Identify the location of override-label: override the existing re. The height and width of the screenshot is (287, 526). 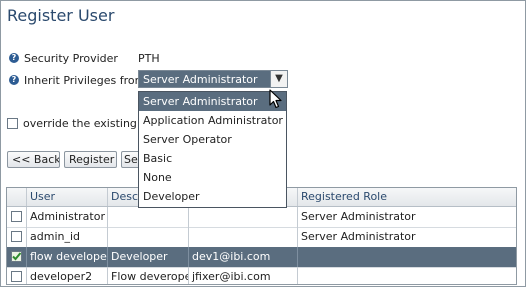
(87, 123).